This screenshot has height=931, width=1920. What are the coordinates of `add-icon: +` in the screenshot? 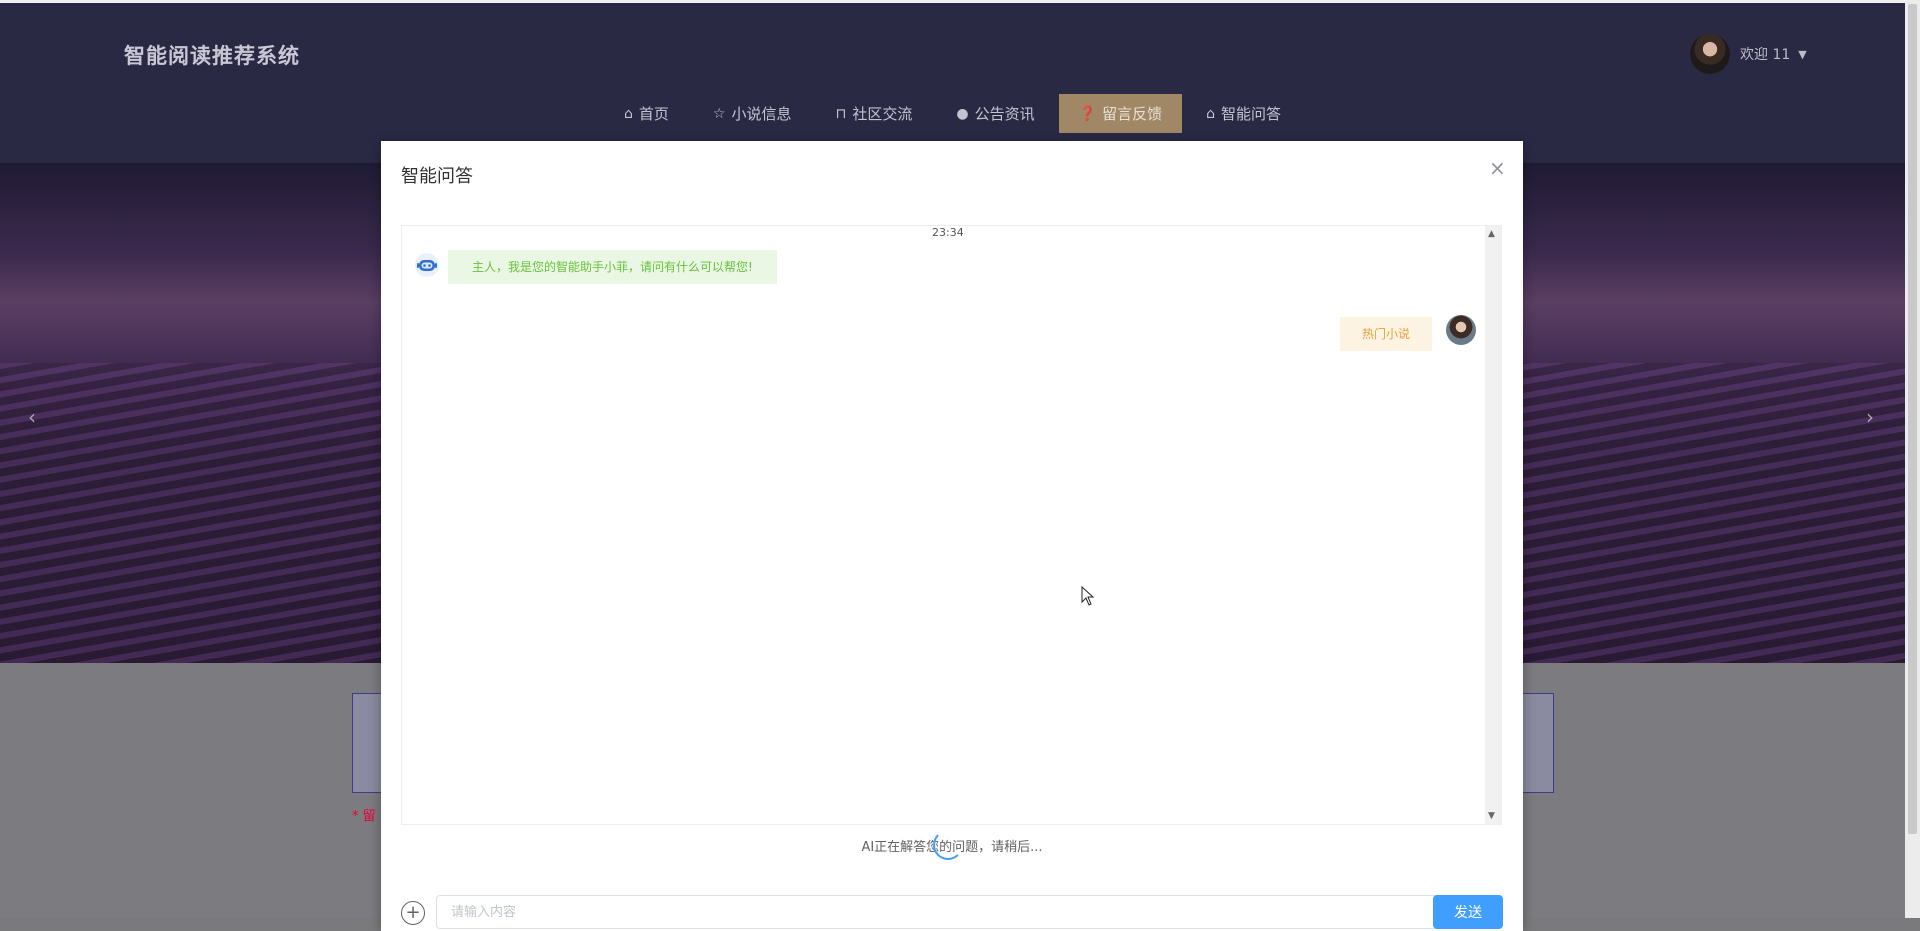 It's located at (413, 913).